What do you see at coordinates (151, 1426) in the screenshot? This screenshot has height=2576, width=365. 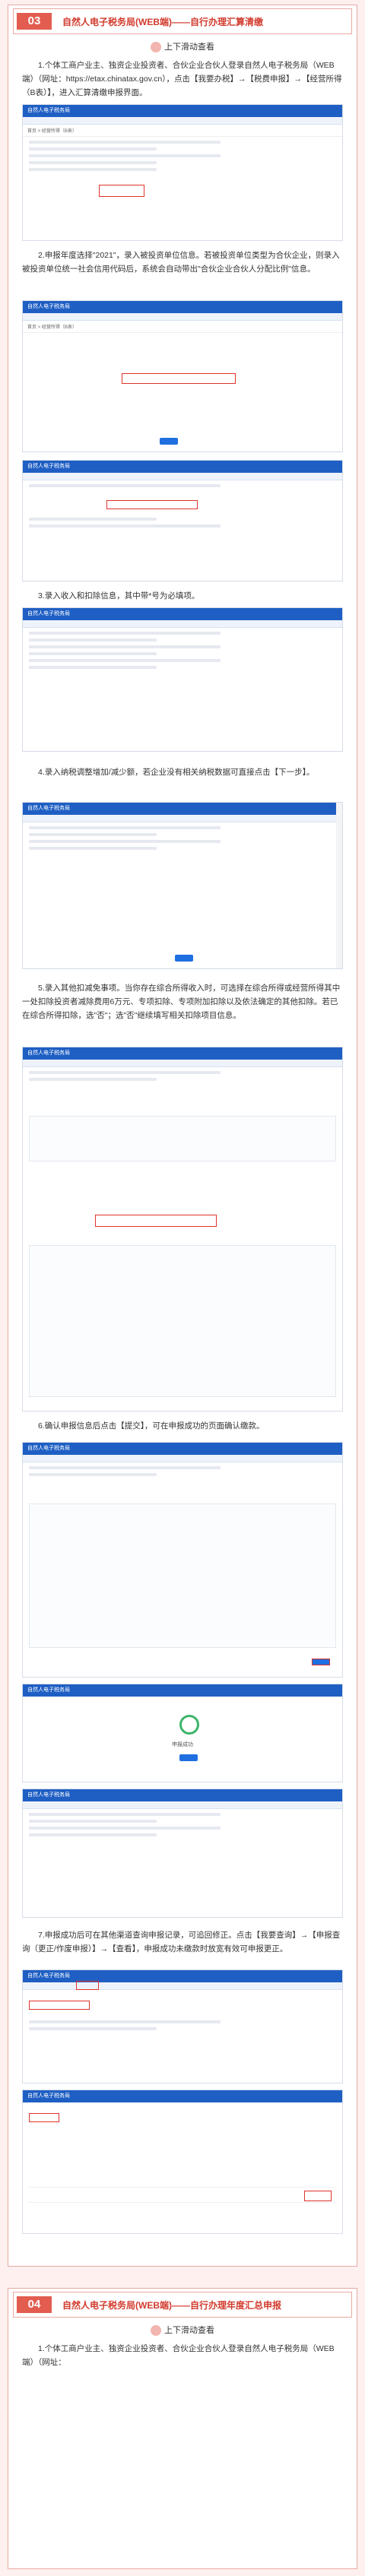 I see `step-6-text: 6.确认申报信息后点击【提交】，可在申报成功的页面确认缴款。` at bounding box center [151, 1426].